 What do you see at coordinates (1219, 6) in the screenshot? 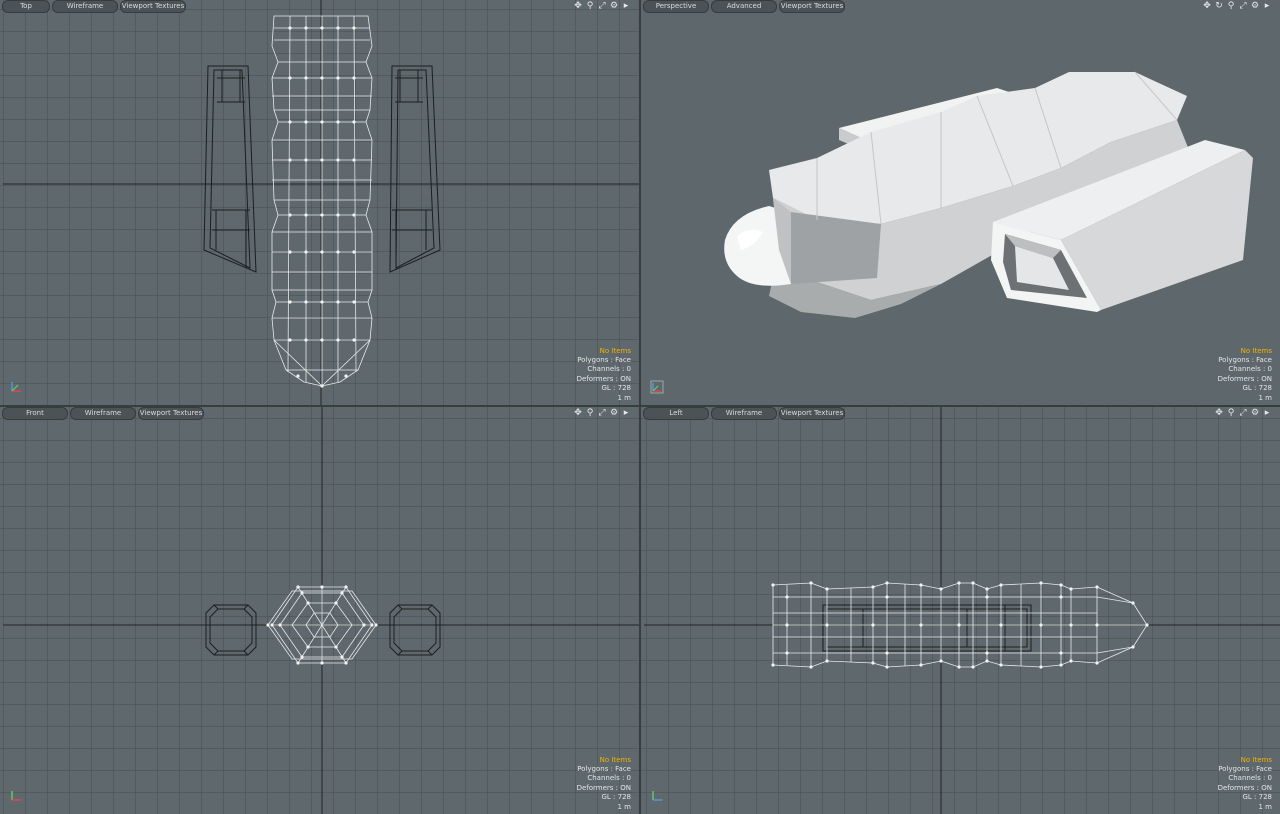
I see `rotate-view-icon: ↻` at bounding box center [1219, 6].